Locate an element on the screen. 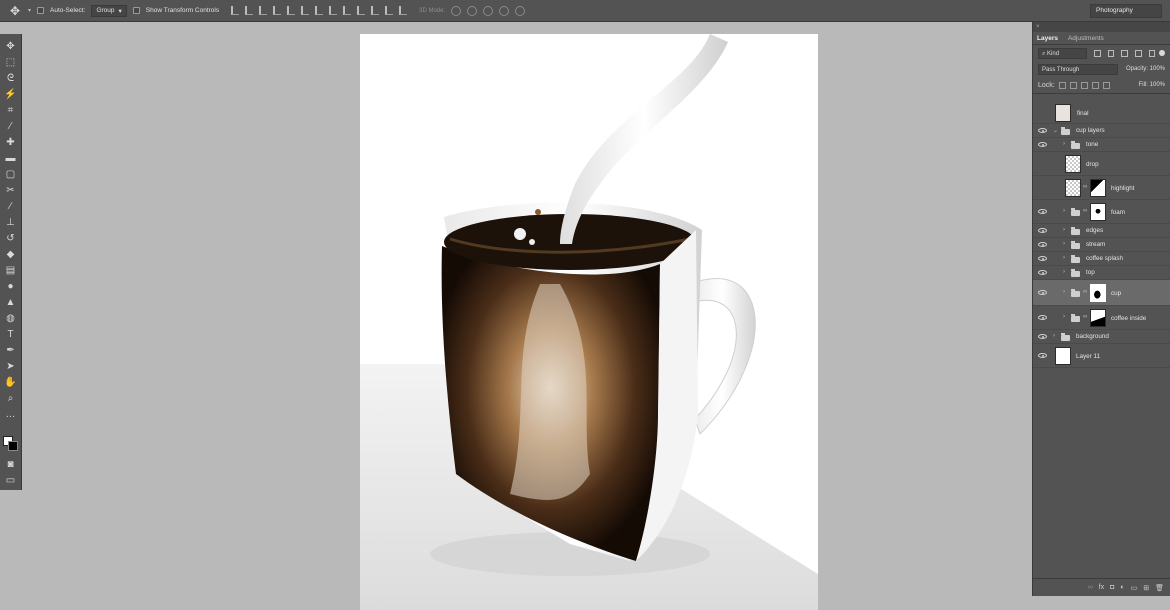 Image resolution: width=1170 pixels, height=610 pixels. adjustment-icon: ◐ is located at coordinates (1122, 587).